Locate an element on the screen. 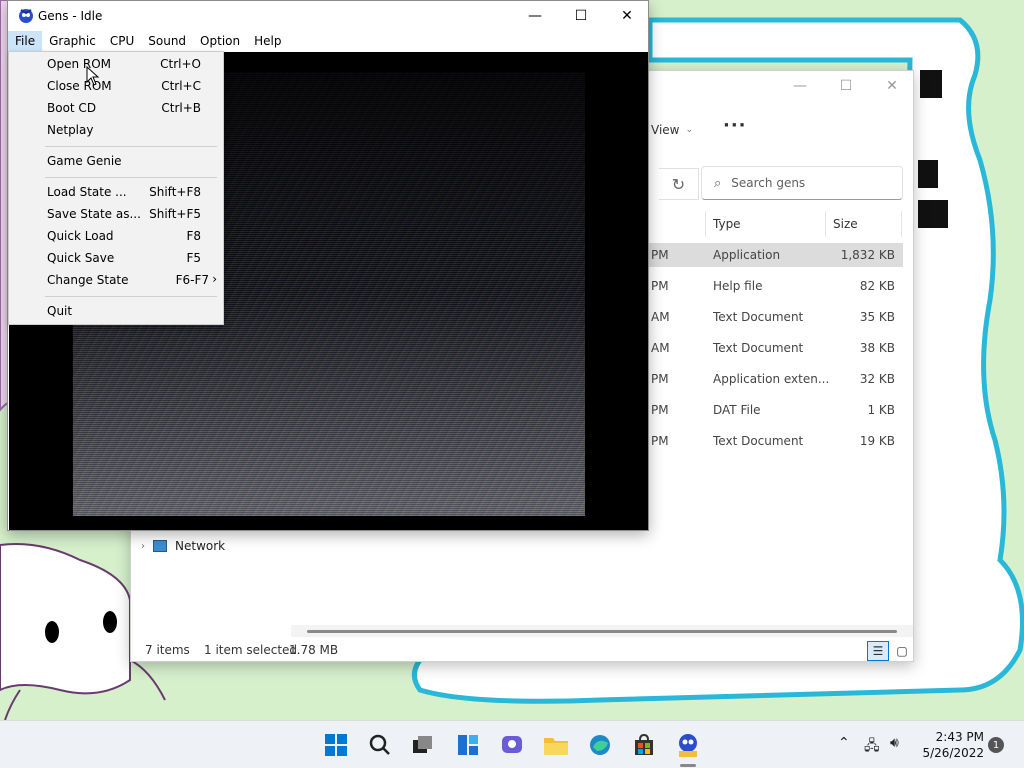 This screenshot has width=1024, height=768. sonic-icon is located at coordinates (26, 16).